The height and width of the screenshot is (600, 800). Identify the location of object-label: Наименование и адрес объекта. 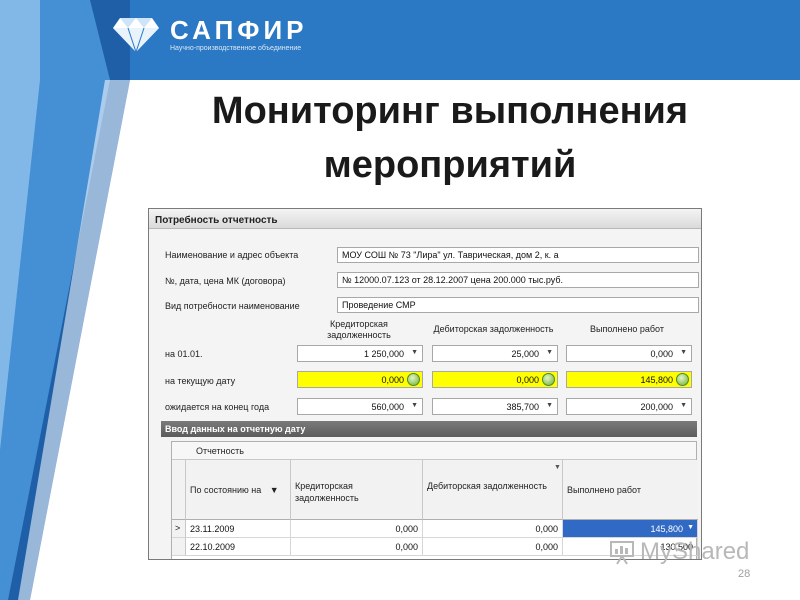
(232, 255).